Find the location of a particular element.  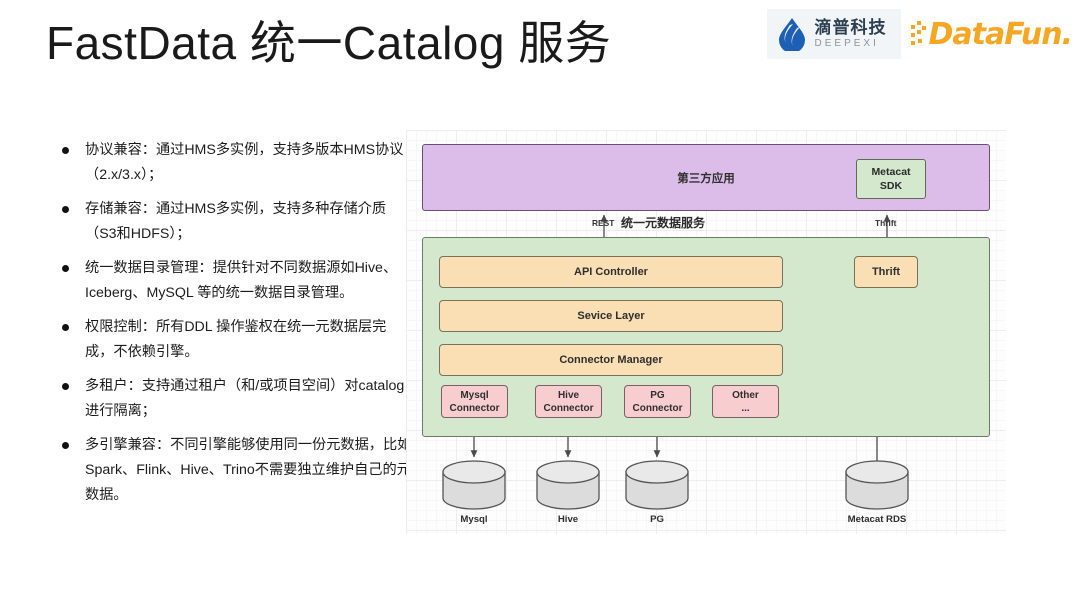

bullet-text: 存储兼容：通过HMS多实例，支持多种存储介质（S3和HDFS）； is located at coordinates (236, 221).